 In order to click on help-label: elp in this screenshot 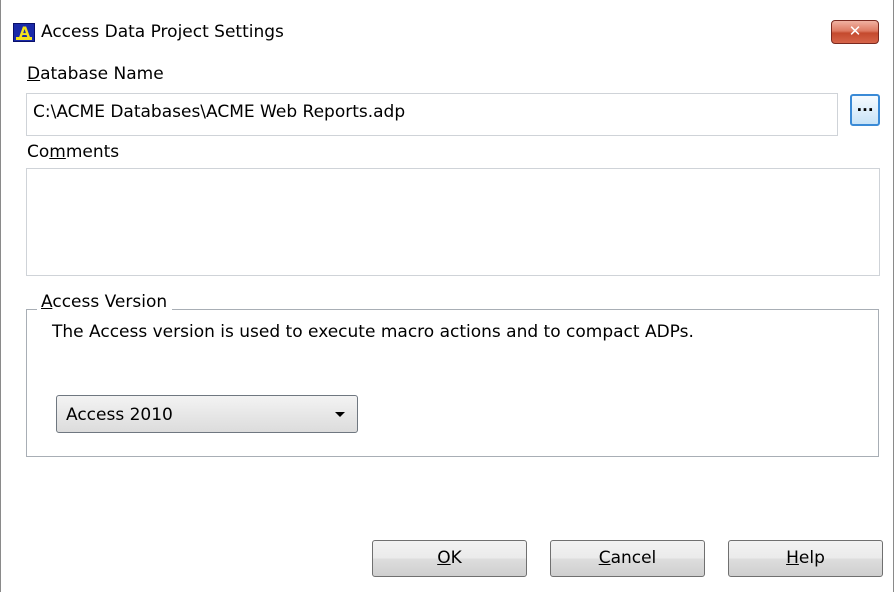, I will do `click(811, 558)`.